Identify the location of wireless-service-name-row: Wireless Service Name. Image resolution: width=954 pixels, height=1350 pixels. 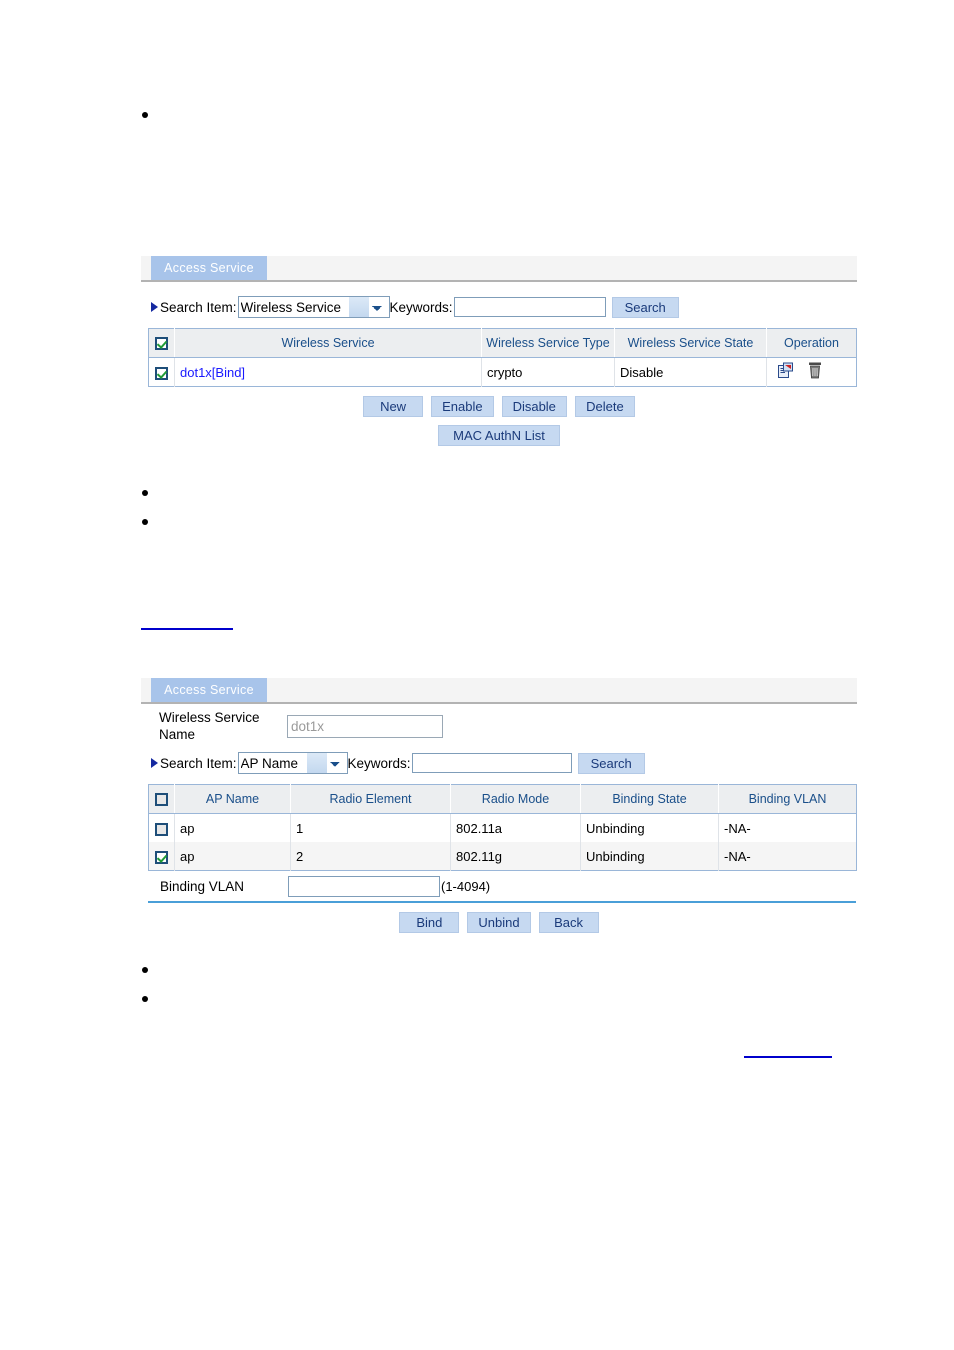
(499, 726).